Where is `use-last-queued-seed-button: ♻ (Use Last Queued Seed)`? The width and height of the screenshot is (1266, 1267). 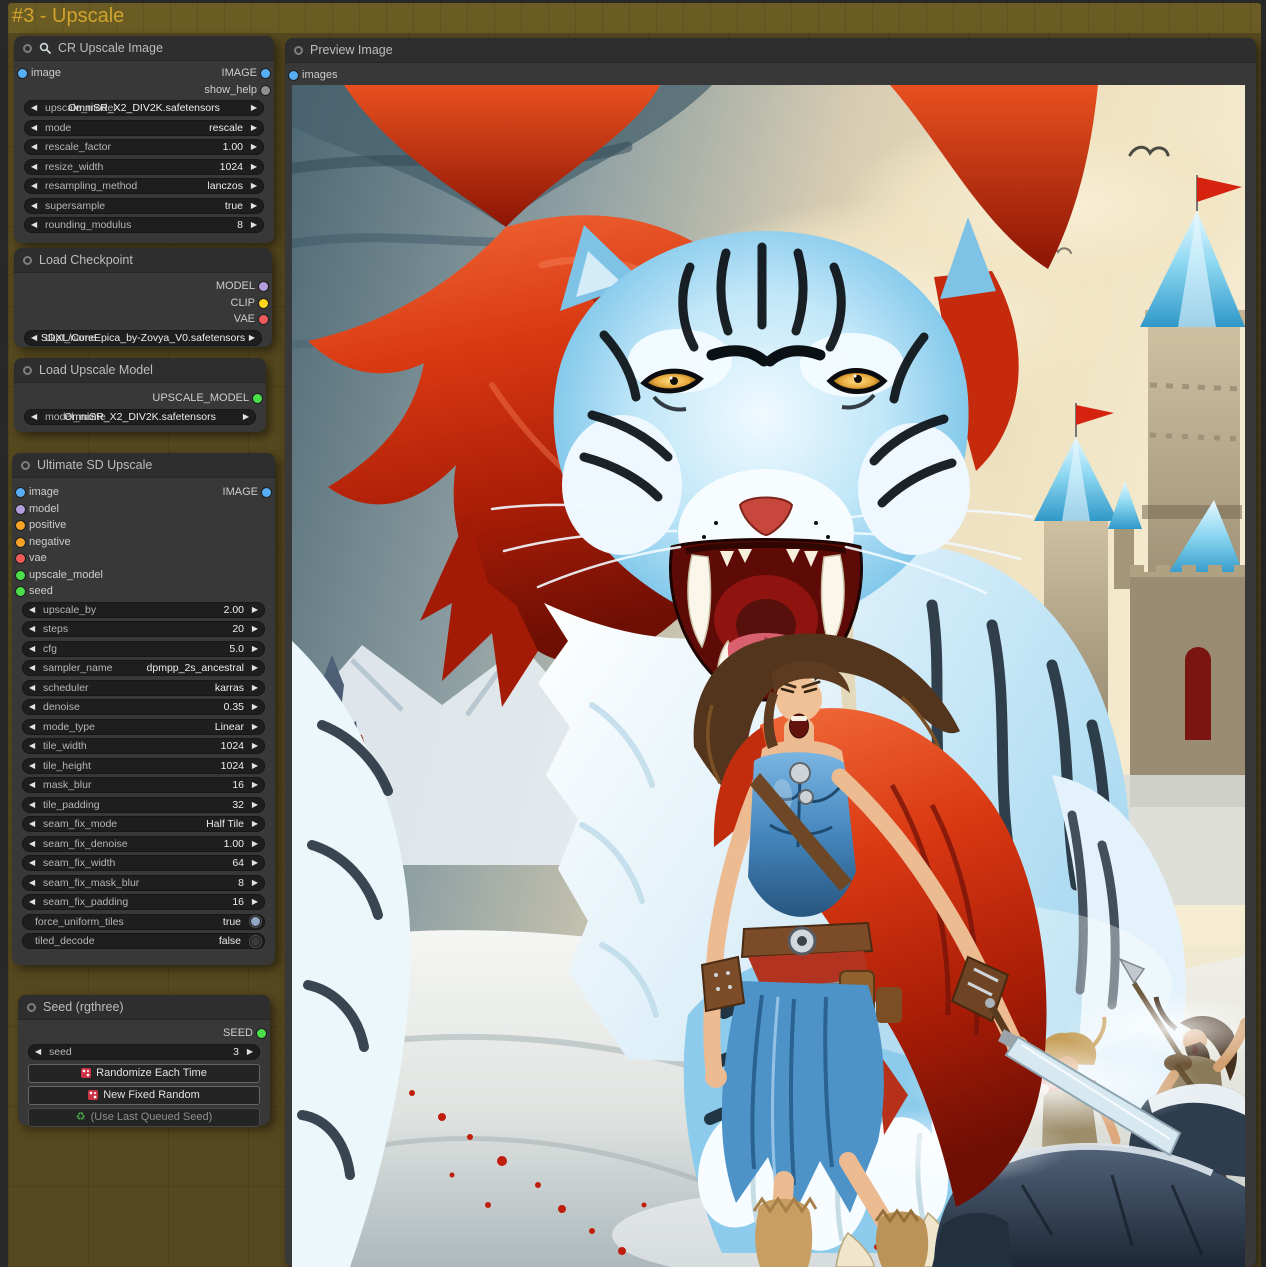 use-last-queued-seed-button: ♻ (Use Last Queued Seed) is located at coordinates (144, 1117).